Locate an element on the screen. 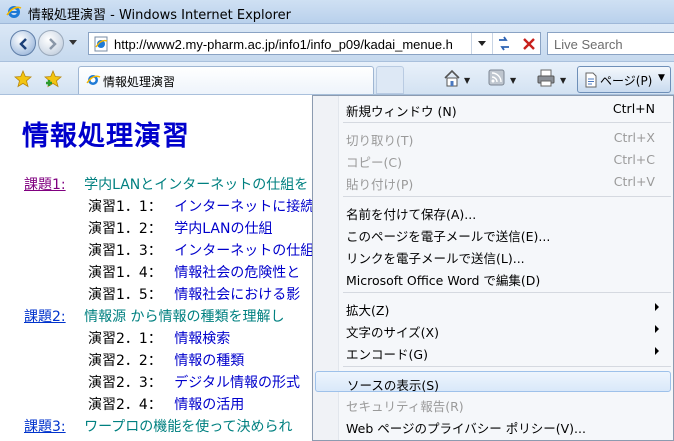 This screenshot has width=674, height=441. list-item: 演習1．4： 情報社会の危険性と is located at coordinates (194, 272).